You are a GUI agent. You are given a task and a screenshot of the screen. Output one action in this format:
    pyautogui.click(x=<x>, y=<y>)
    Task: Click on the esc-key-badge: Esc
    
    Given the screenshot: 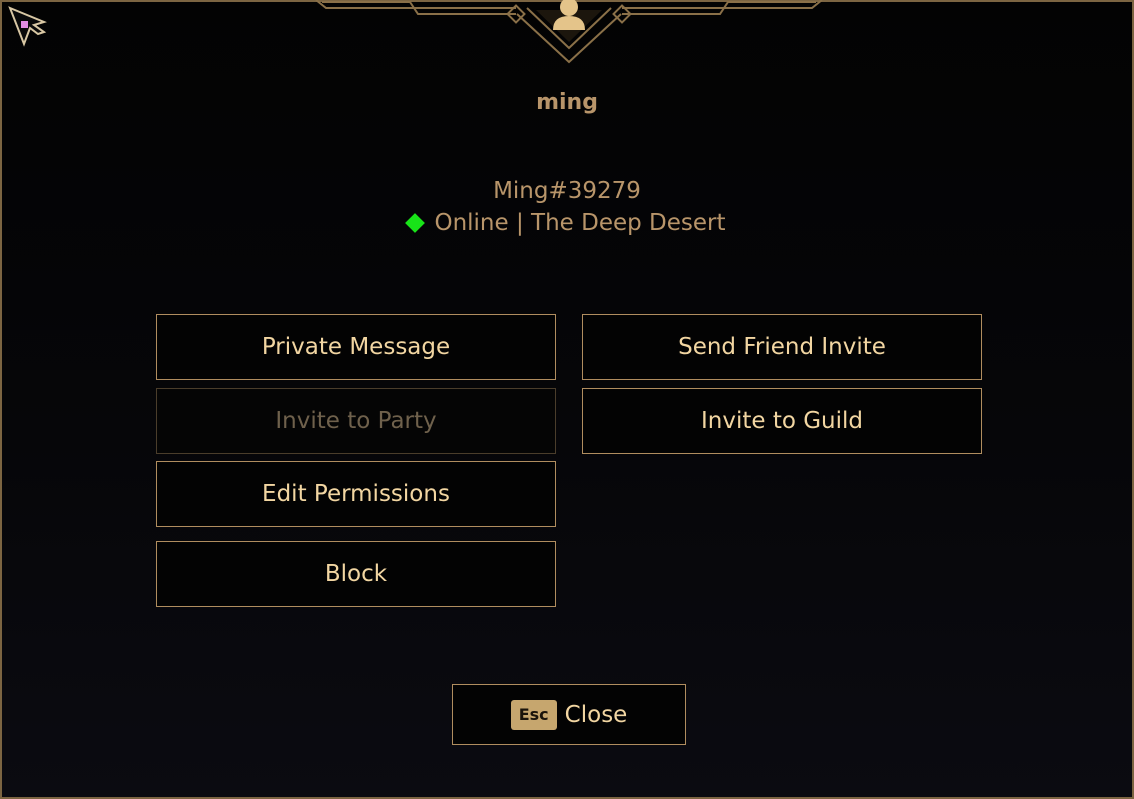 What is the action you would take?
    pyautogui.click(x=533, y=714)
    